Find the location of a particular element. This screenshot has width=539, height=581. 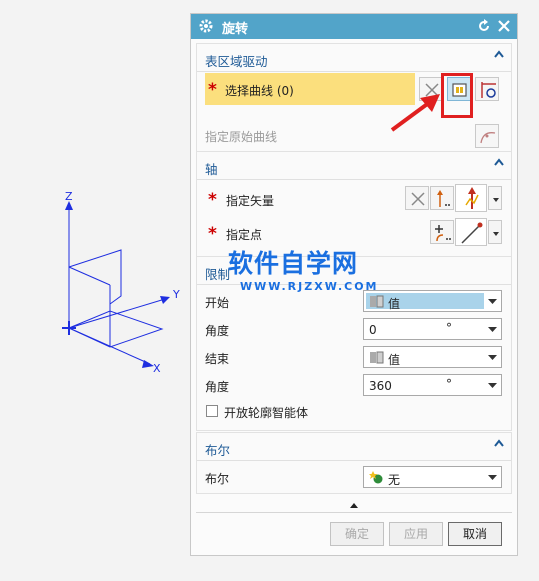

reverse-direction-button is located at coordinates (442, 198).